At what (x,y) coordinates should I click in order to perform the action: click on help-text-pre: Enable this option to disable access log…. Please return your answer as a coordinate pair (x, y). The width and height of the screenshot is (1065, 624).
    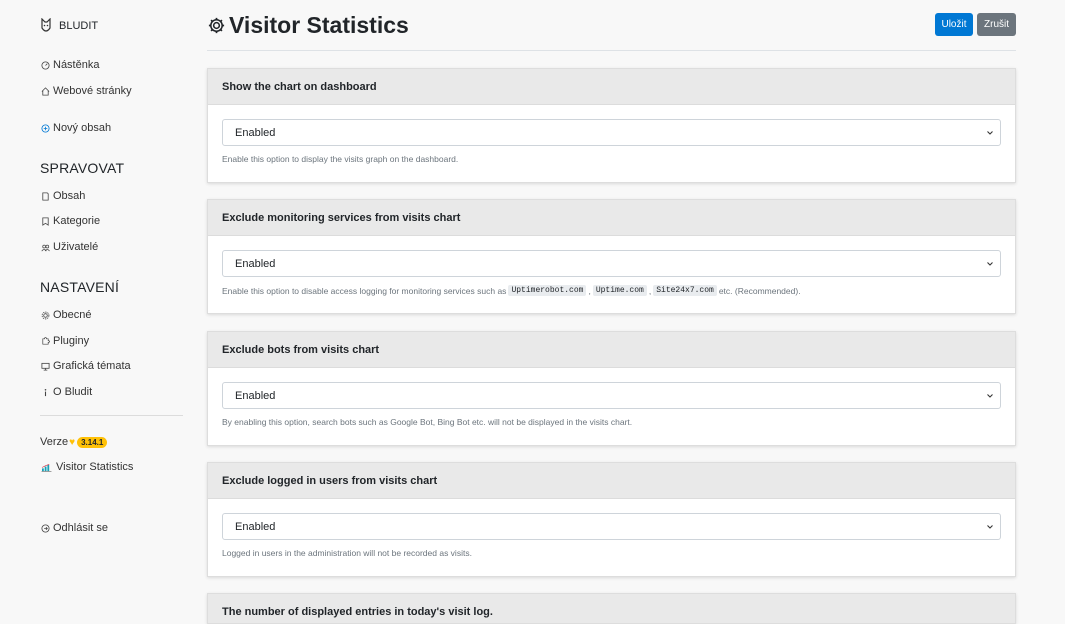
    Looking at the image, I should click on (364, 290).